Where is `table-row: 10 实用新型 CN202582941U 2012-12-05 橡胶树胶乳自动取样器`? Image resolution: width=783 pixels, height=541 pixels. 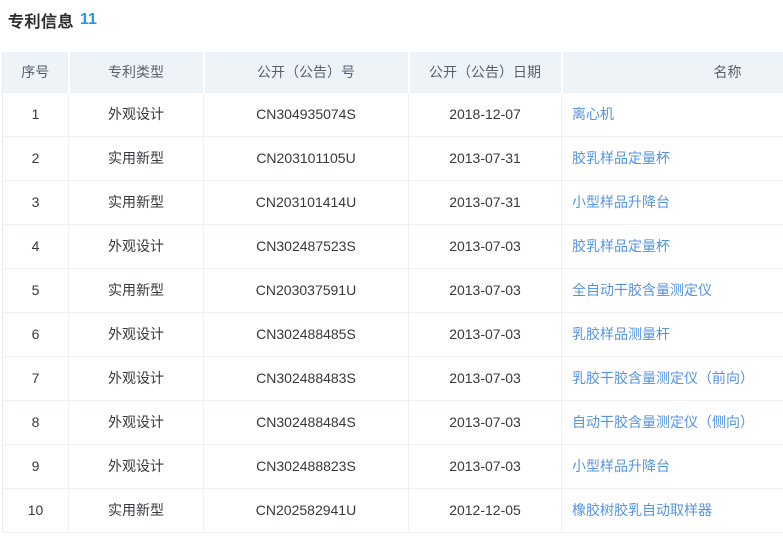 table-row: 10 实用新型 CN202582941U 2012-12-05 橡胶树胶乳自动取样器 is located at coordinates (392, 509).